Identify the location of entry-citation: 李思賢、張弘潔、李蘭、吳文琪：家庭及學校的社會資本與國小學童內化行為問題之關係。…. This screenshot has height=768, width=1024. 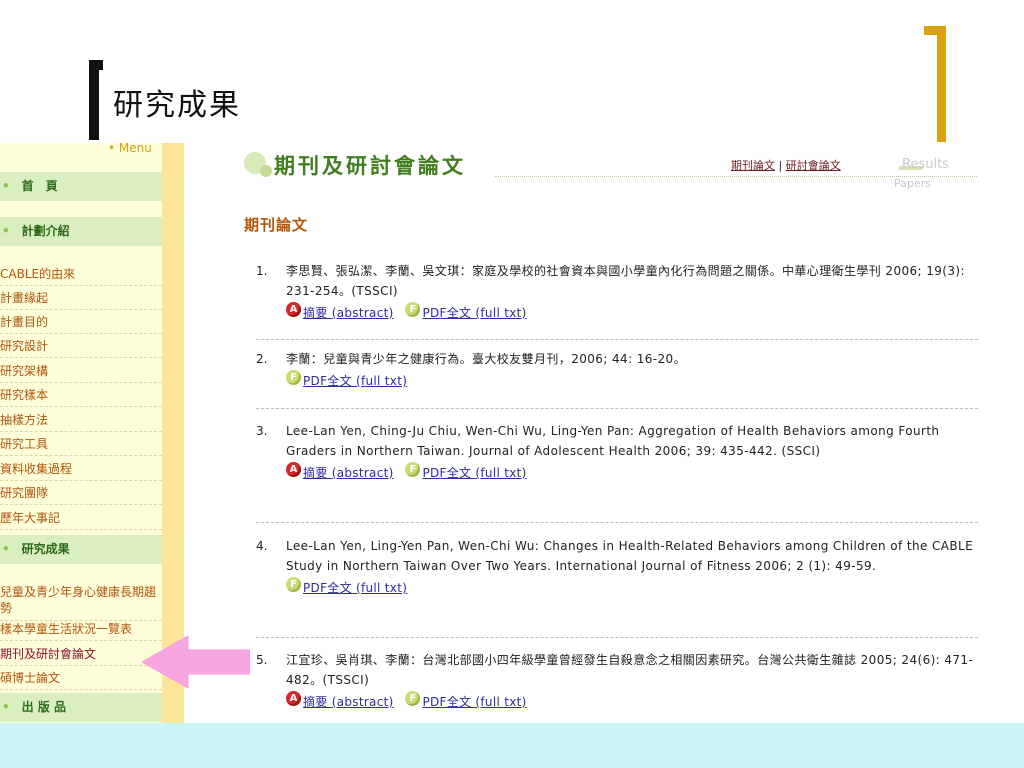
(625, 281).